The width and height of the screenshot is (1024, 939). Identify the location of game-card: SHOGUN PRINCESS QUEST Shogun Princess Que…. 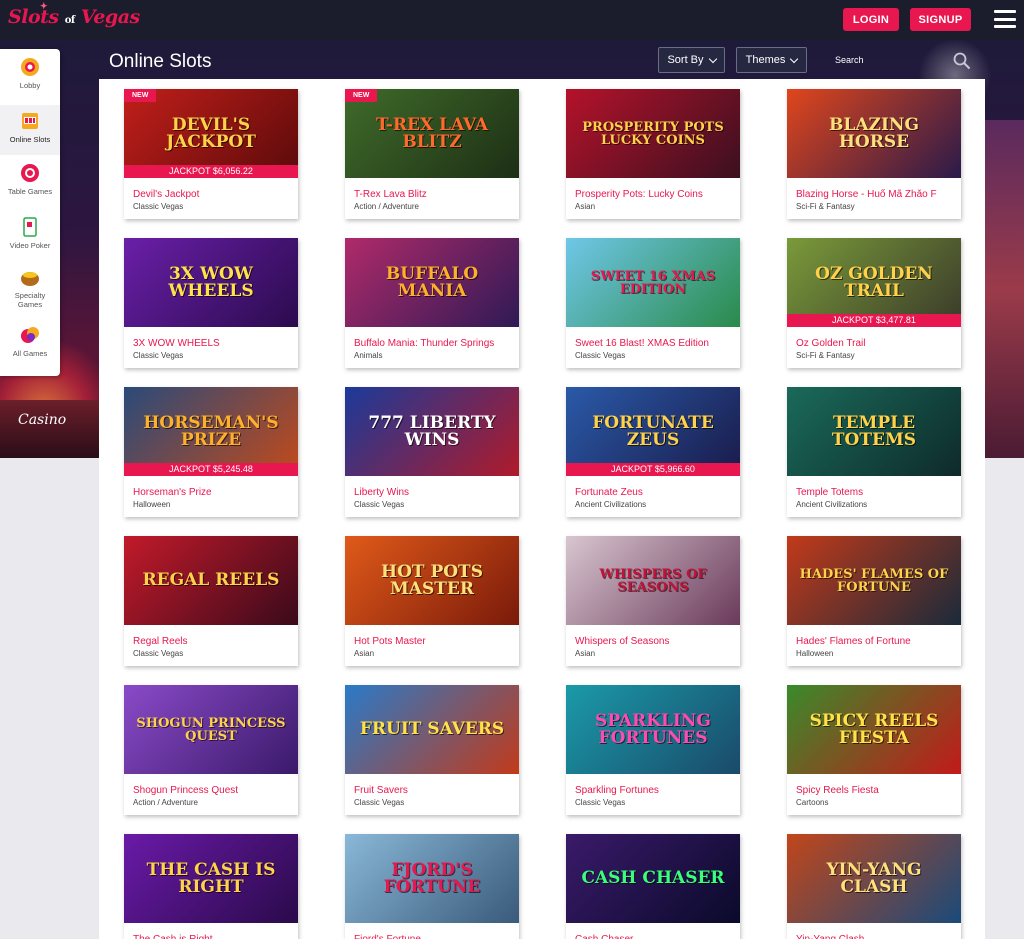
(211, 750).